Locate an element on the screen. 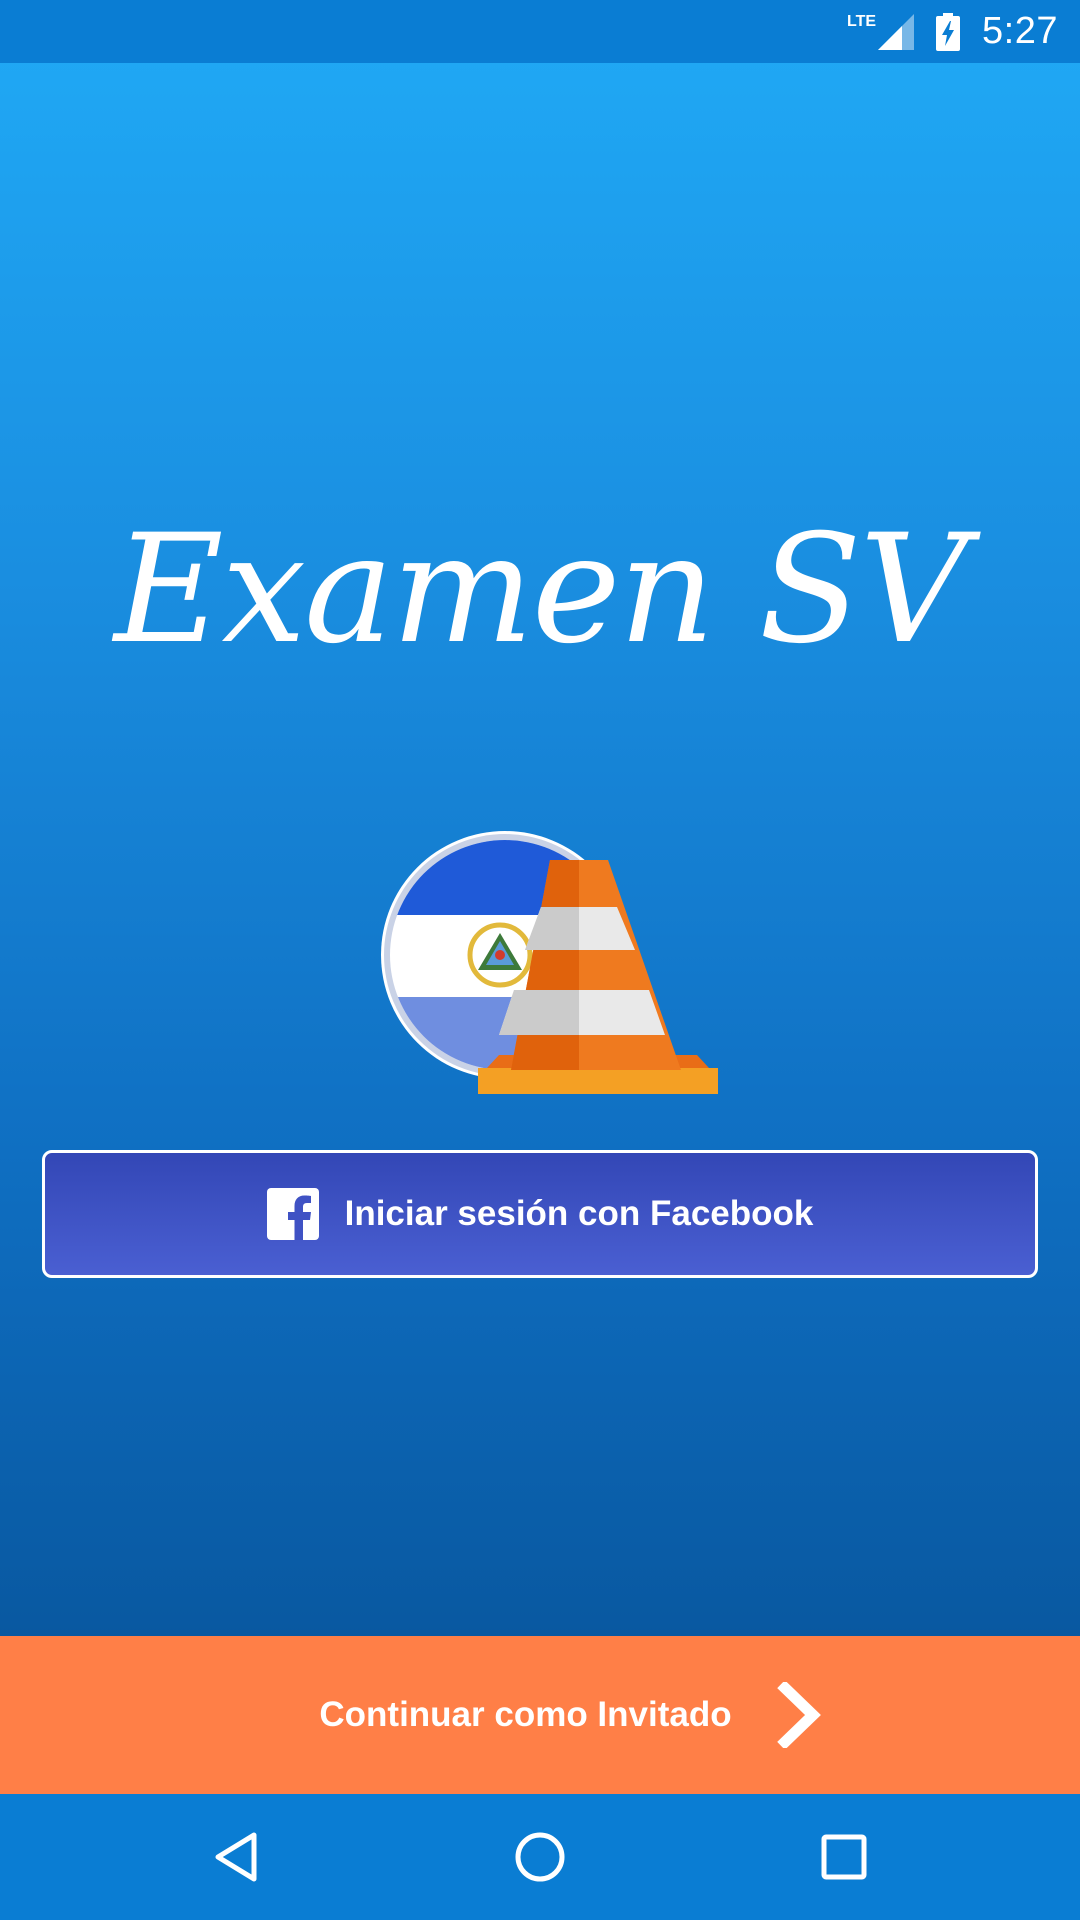 This screenshot has width=1080, height=1920. app-logo is located at coordinates (549, 962).